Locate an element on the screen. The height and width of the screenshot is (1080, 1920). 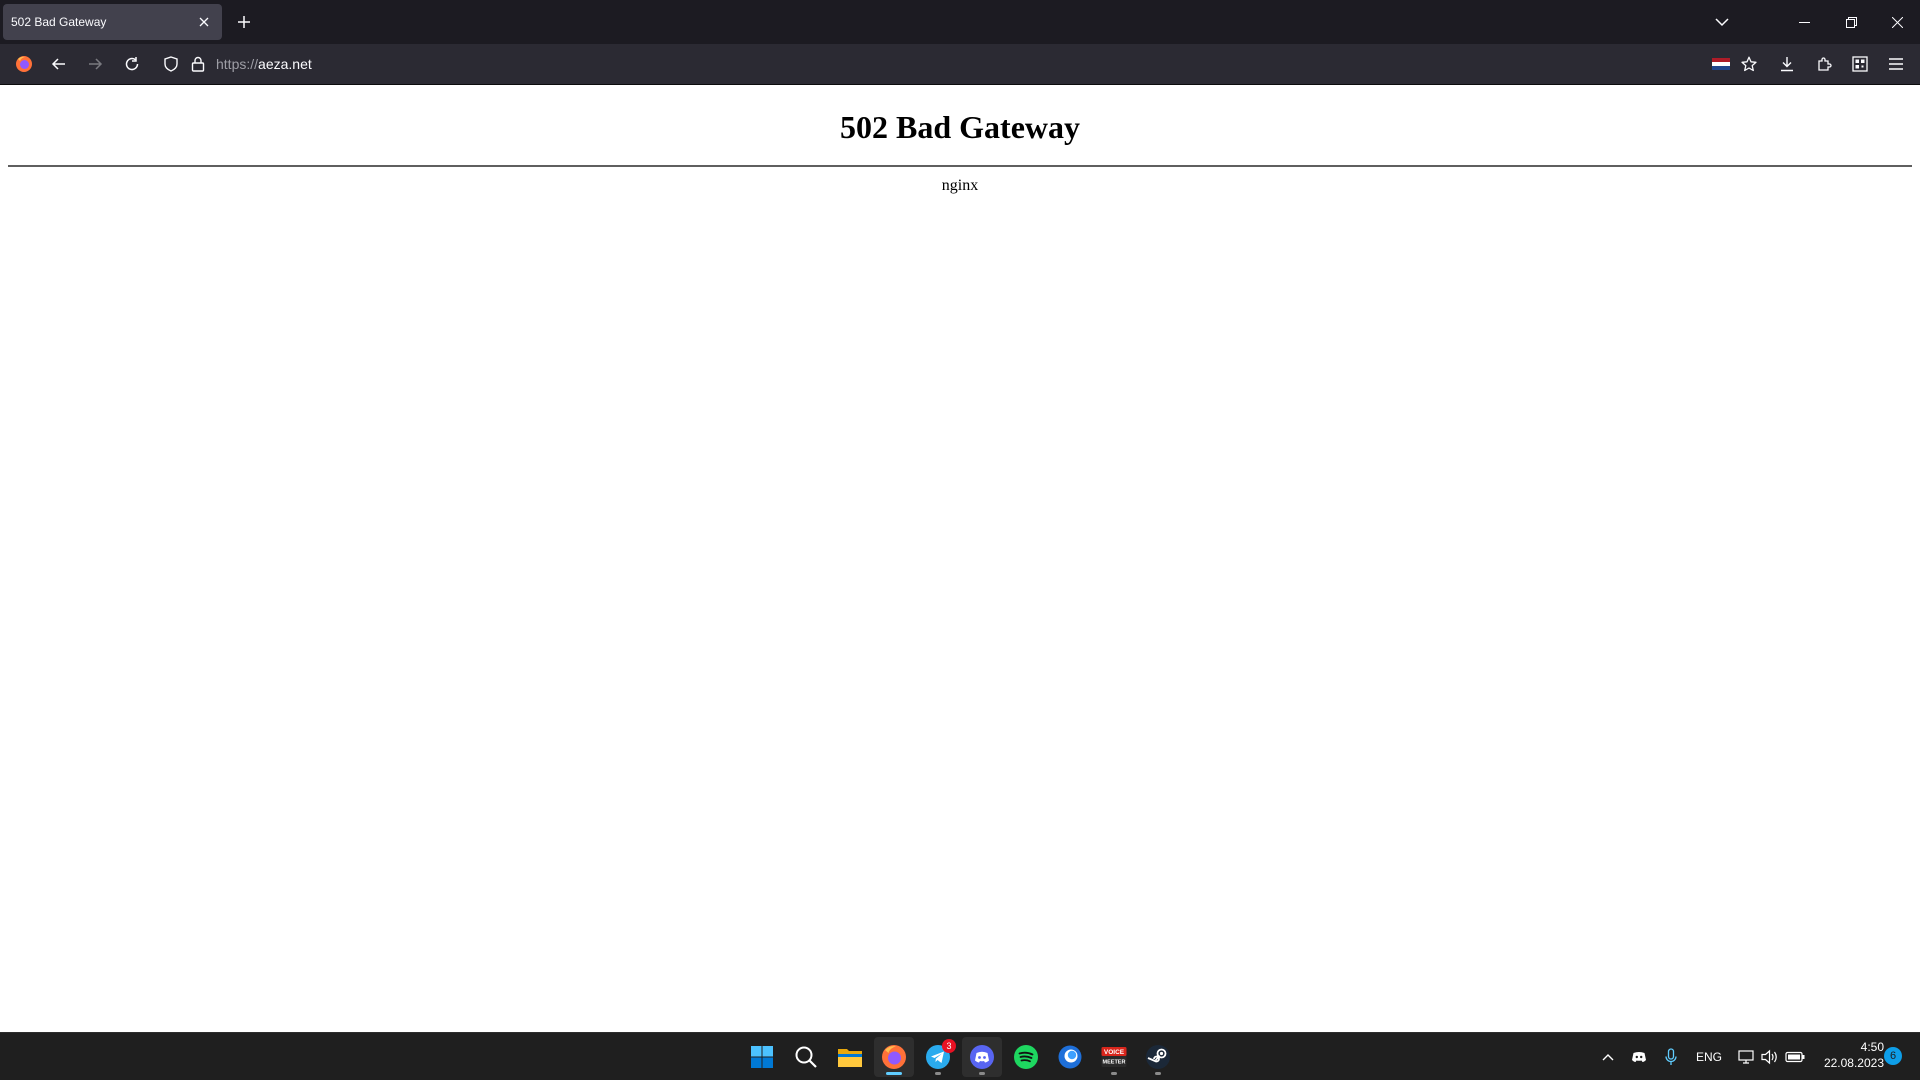
downloads-icon is located at coordinates (1787, 64).